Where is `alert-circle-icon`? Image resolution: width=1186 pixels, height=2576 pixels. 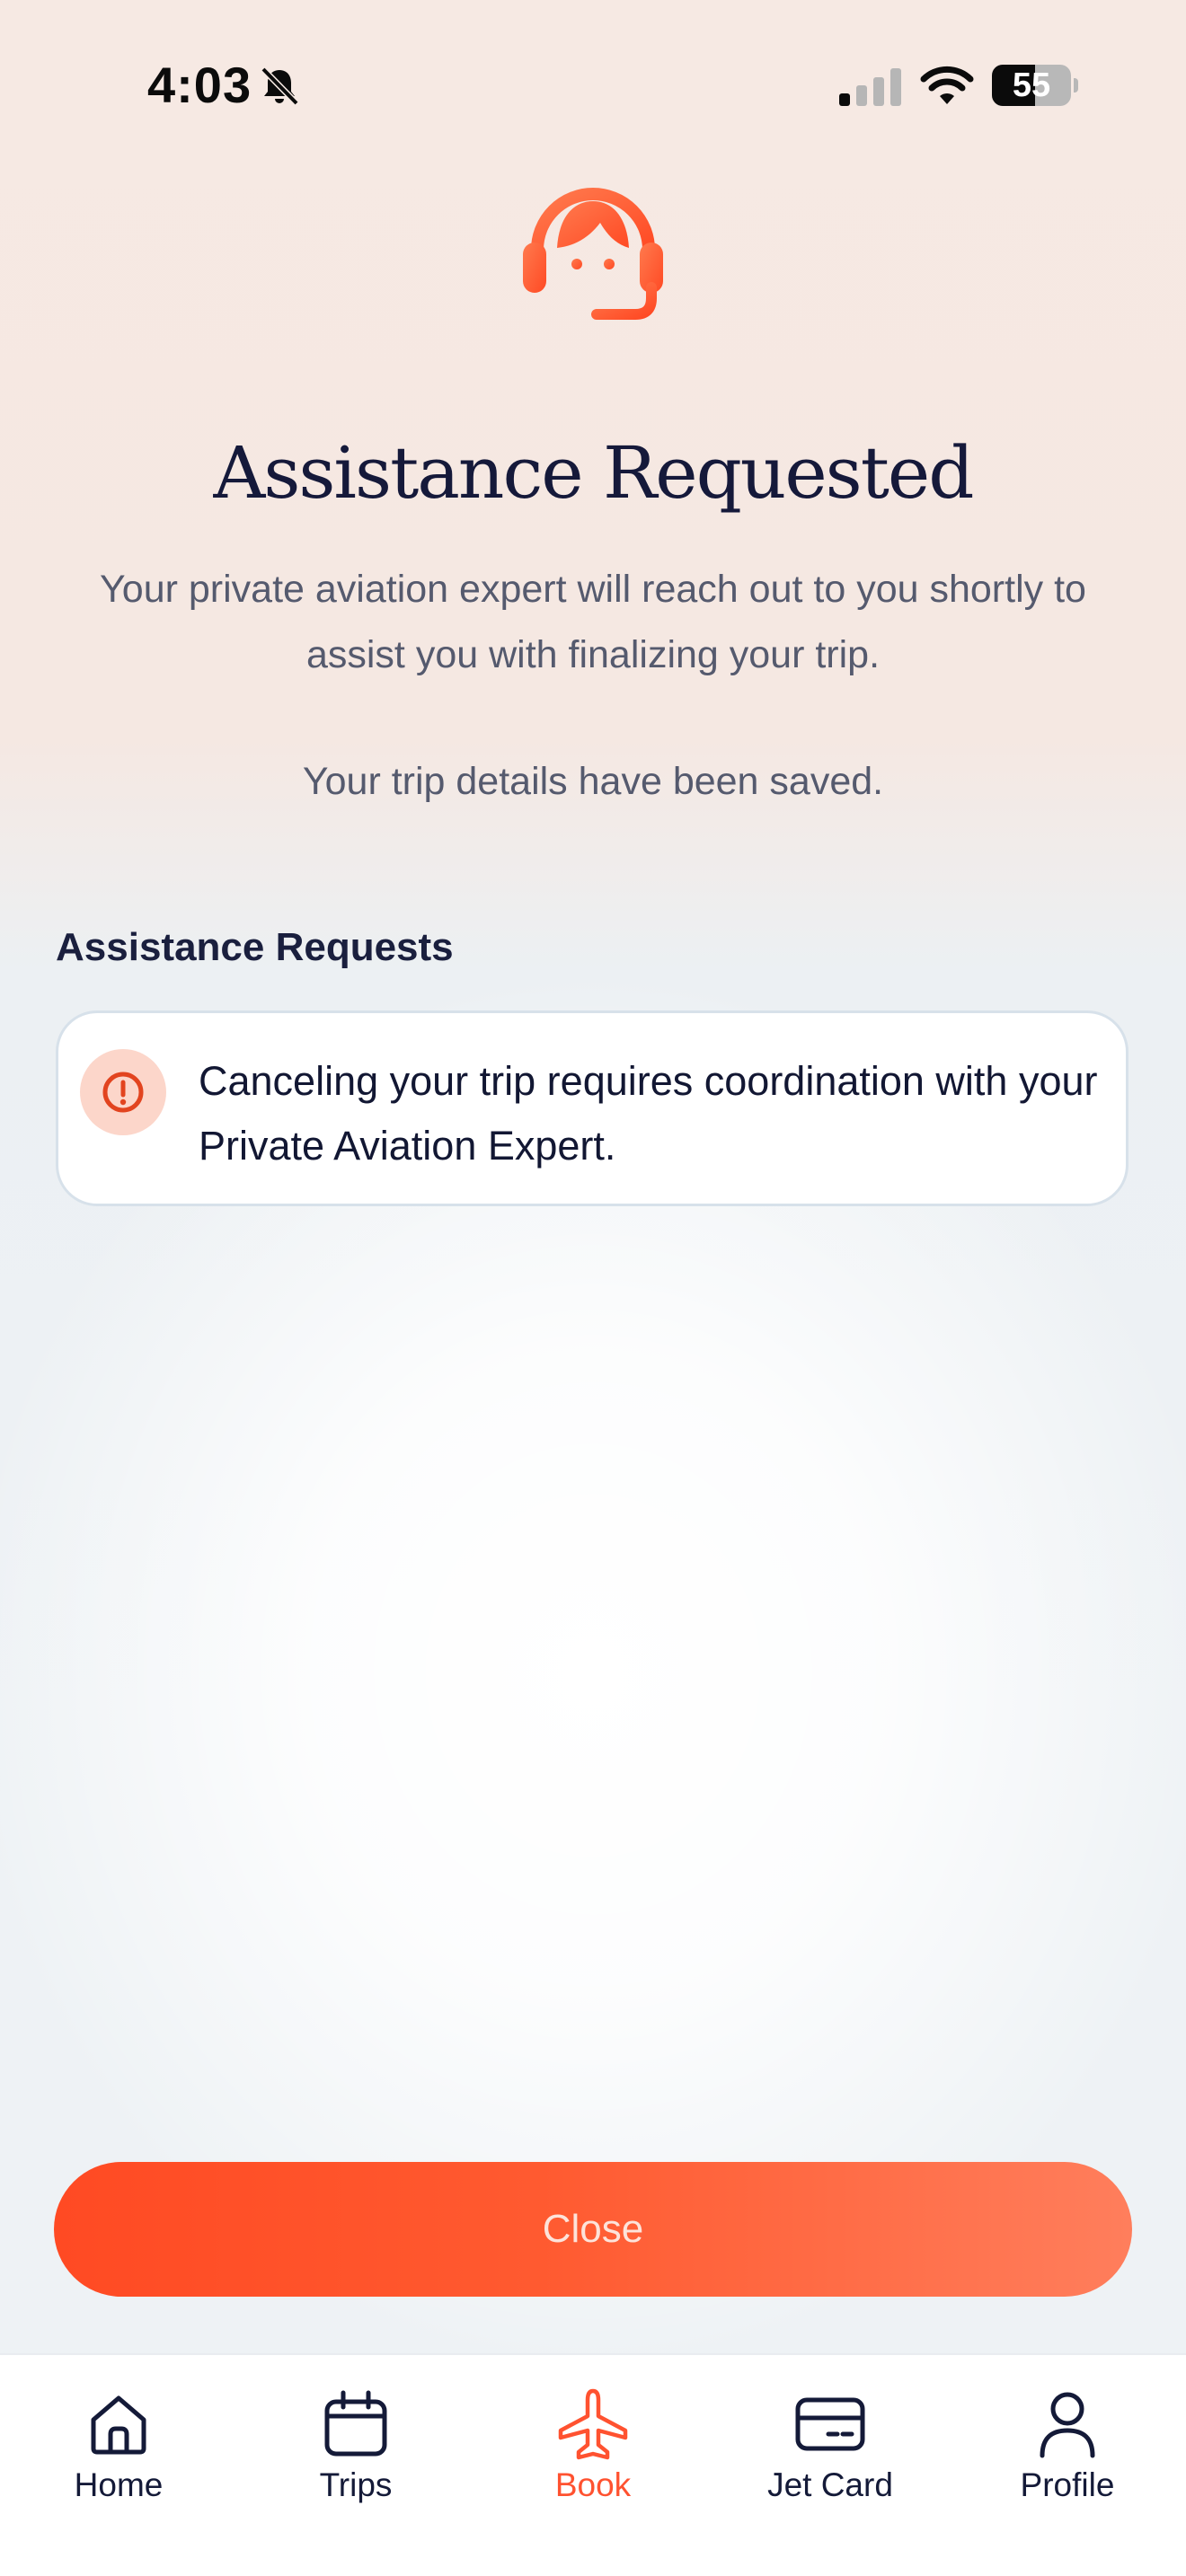 alert-circle-icon is located at coordinates (123, 1092).